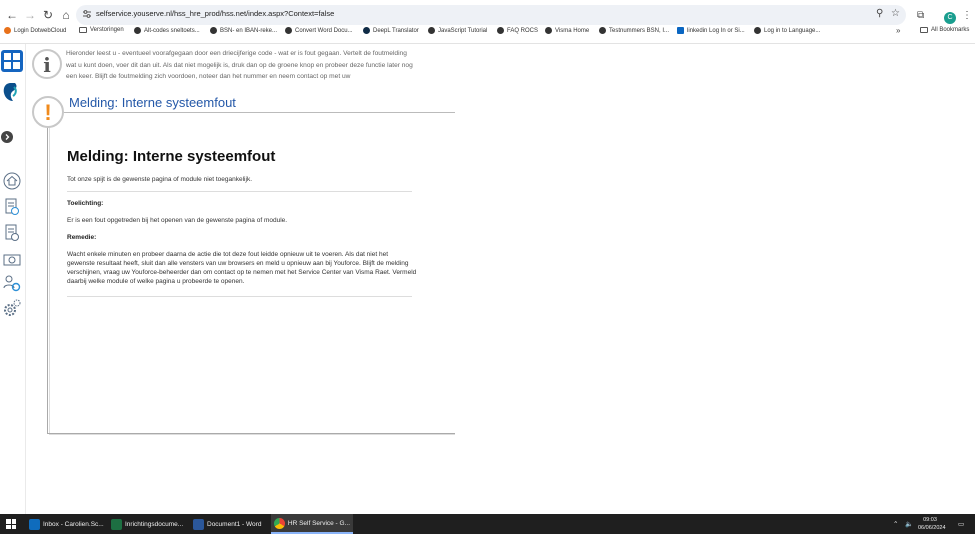 The width and height of the screenshot is (975, 534). I want to click on back-icon: ←, so click(12, 15).